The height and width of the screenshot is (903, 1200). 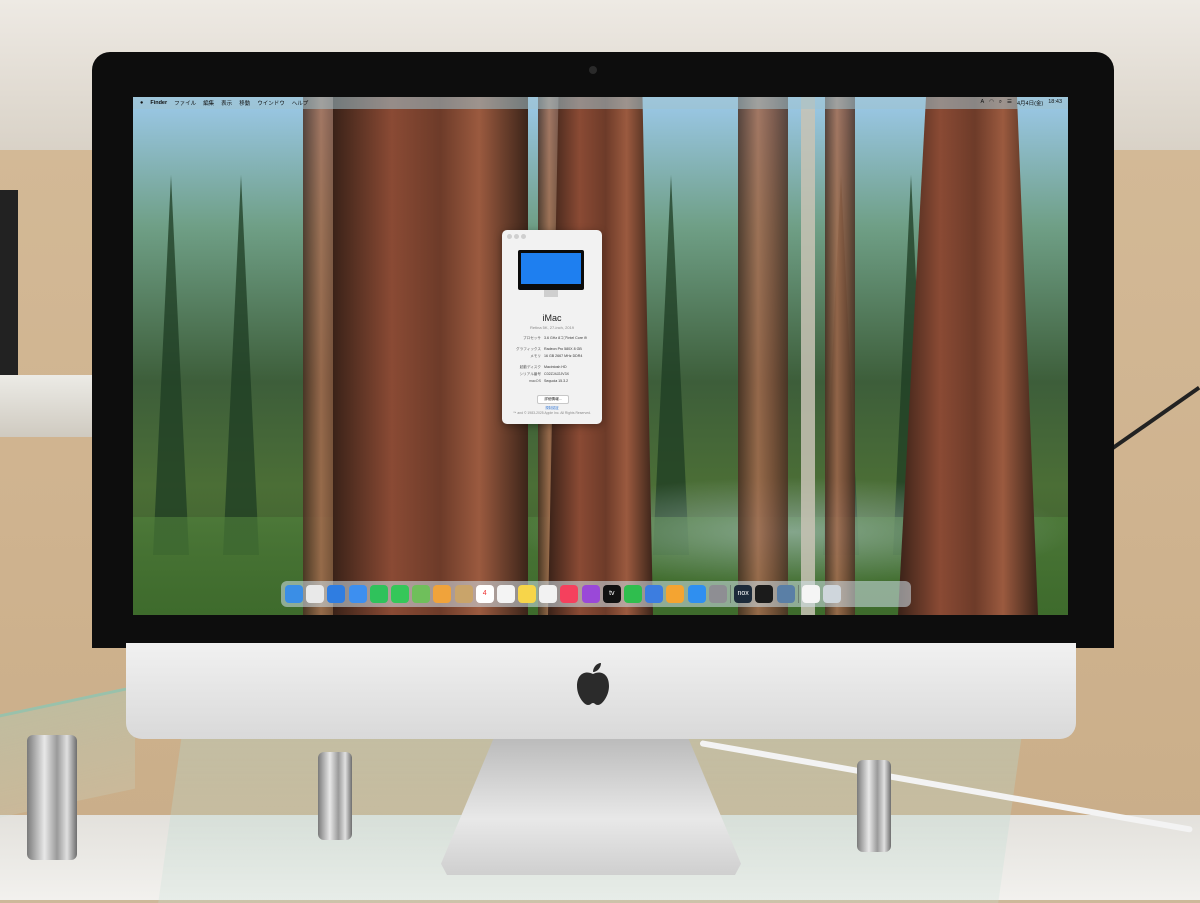 What do you see at coordinates (991, 103) in the screenshot?
I see `wifi-icon: ◠` at bounding box center [991, 103].